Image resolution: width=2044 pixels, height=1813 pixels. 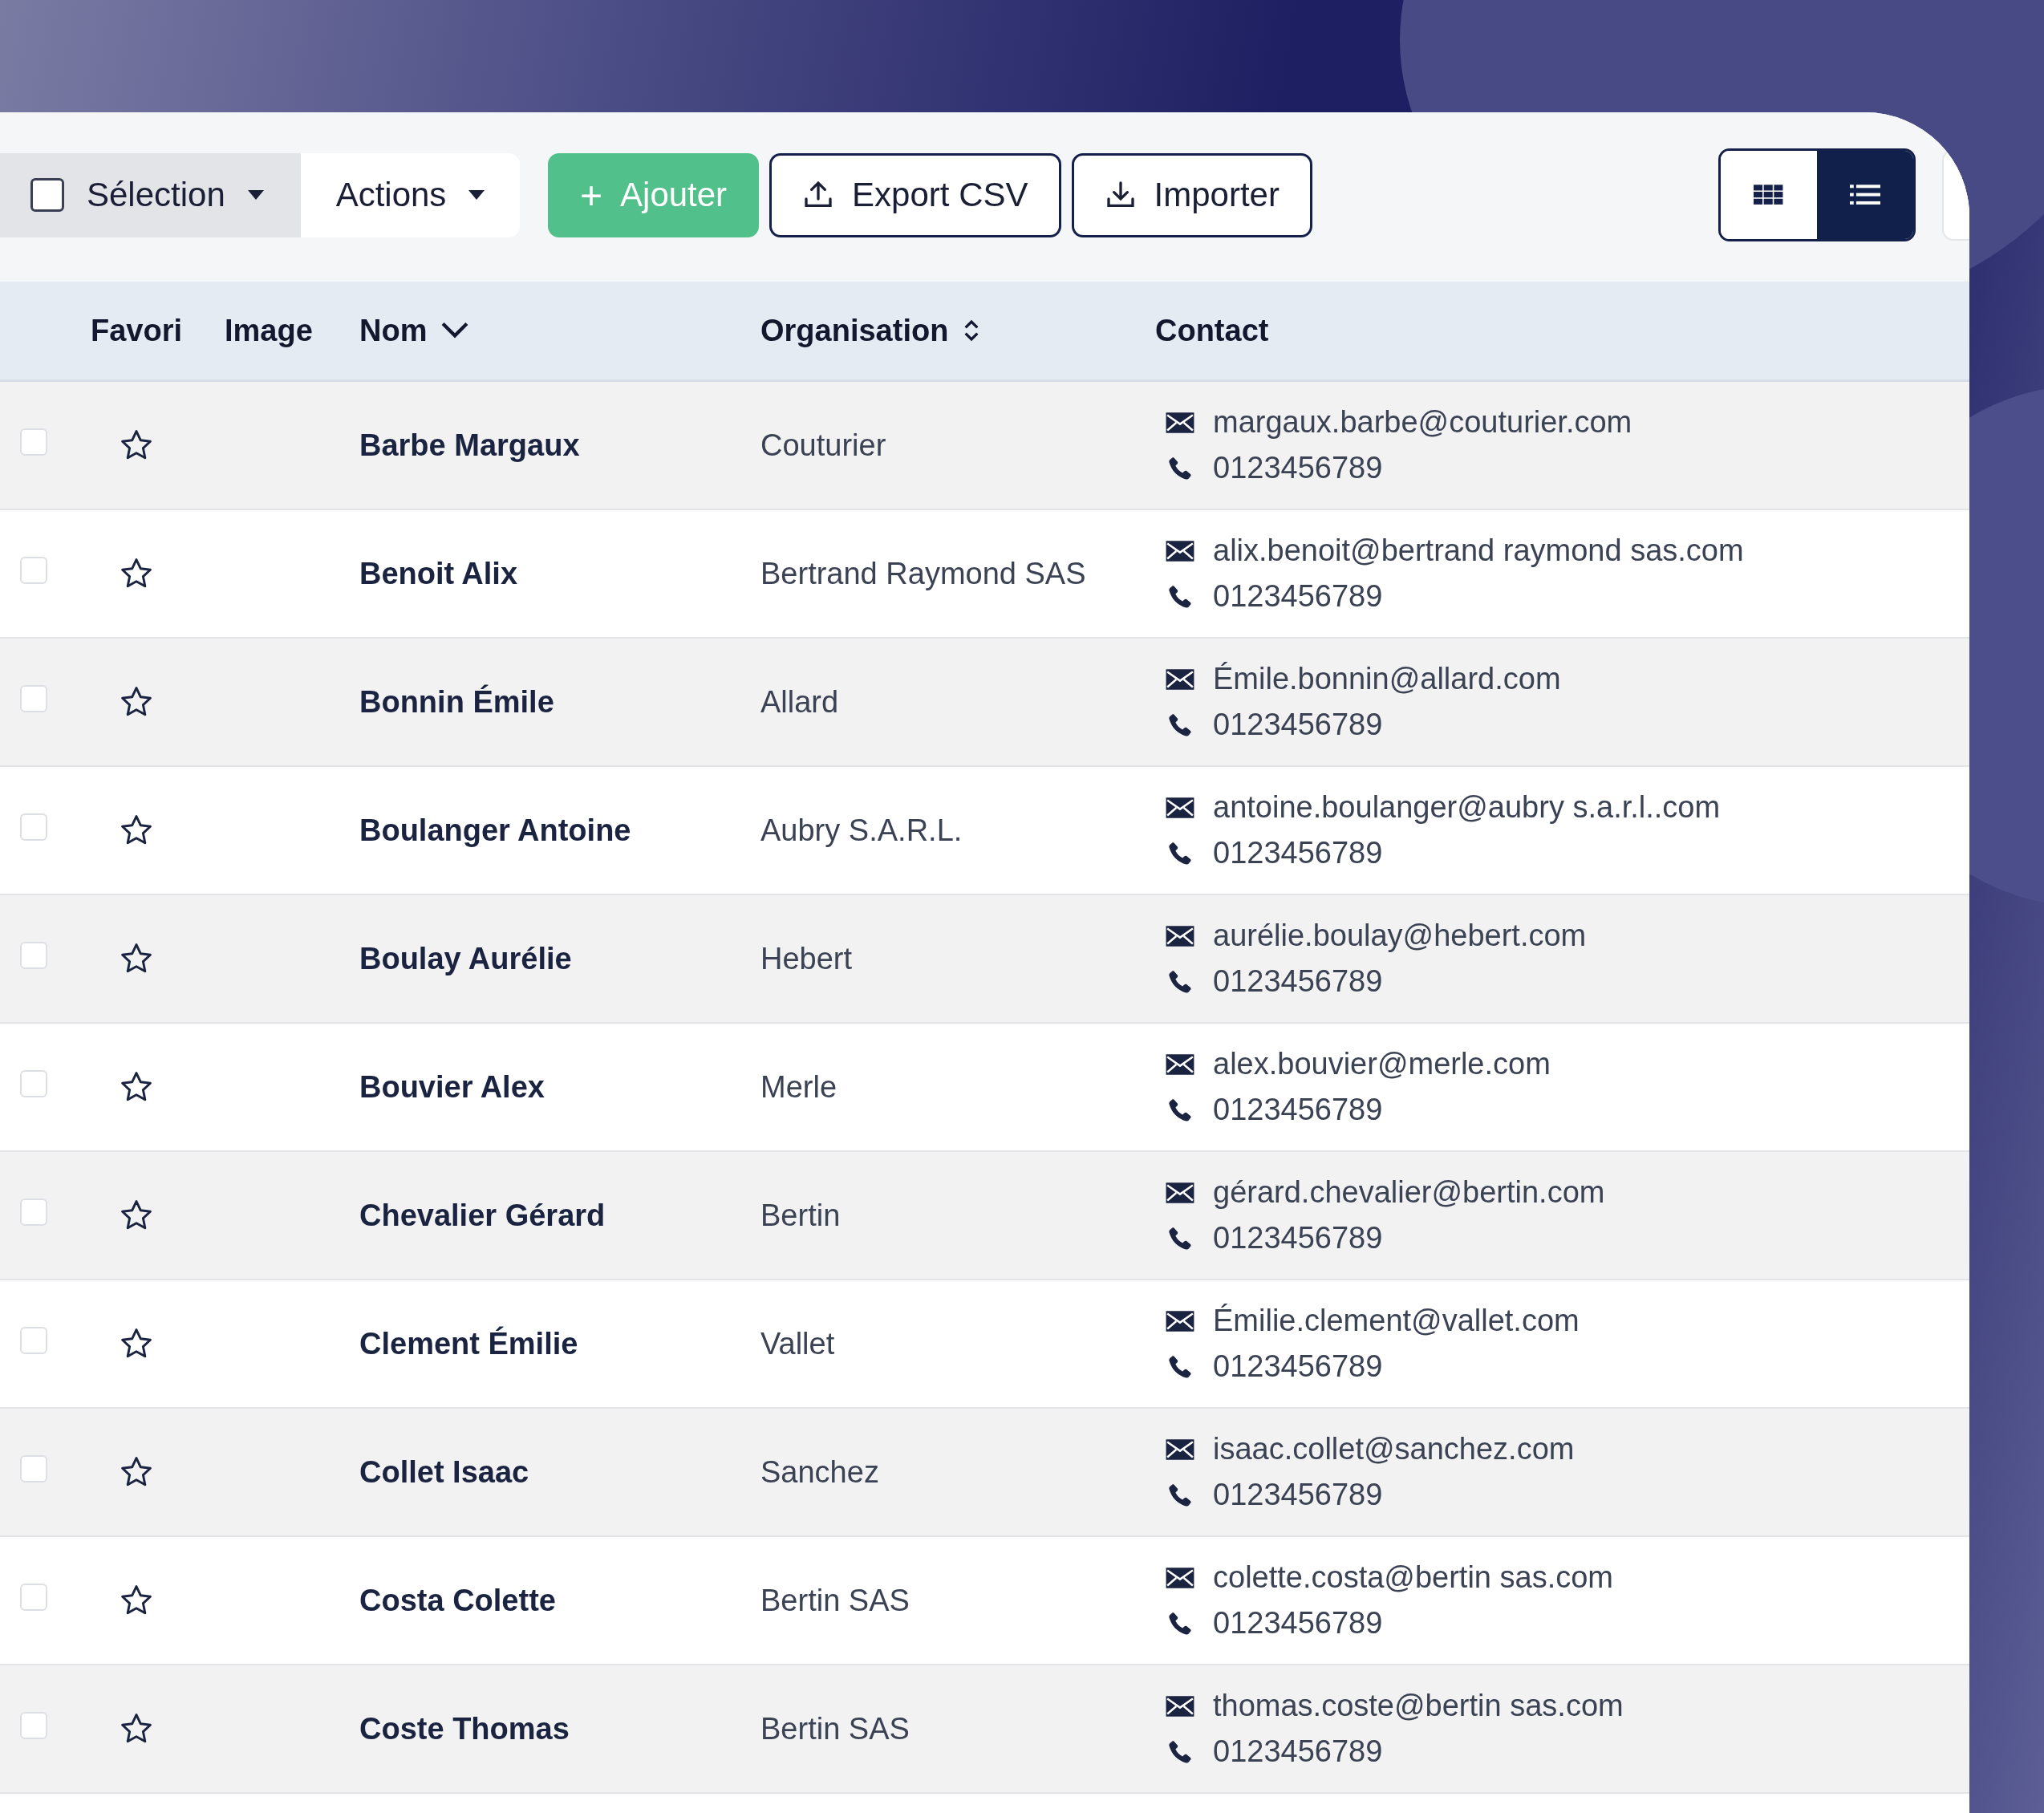 I want to click on contact-name: Bouvier Alex, so click(x=452, y=1087).